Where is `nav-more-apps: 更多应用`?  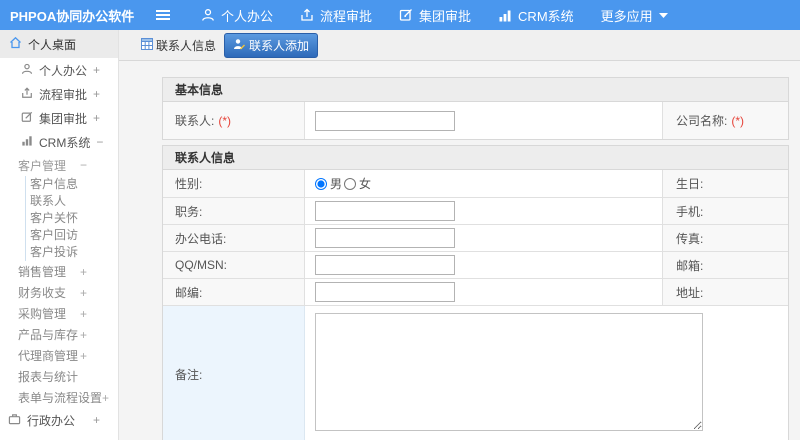 nav-more-apps: 更多应用 is located at coordinates (634, 15).